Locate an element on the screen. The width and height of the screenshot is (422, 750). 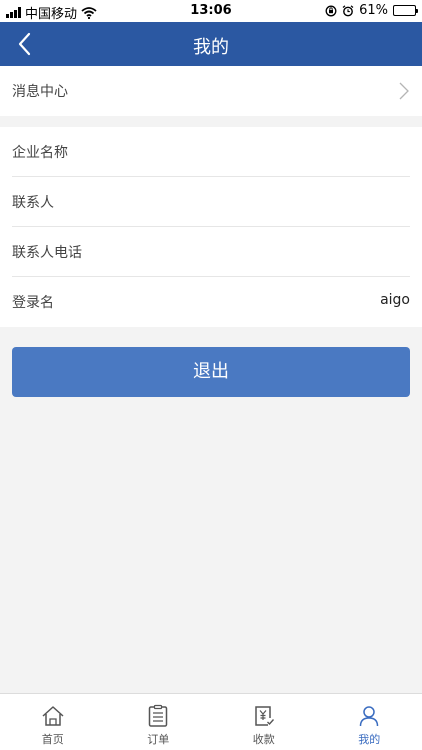
tab-bar: 首页 订单 收款 我的 is located at coordinates (211, 721).